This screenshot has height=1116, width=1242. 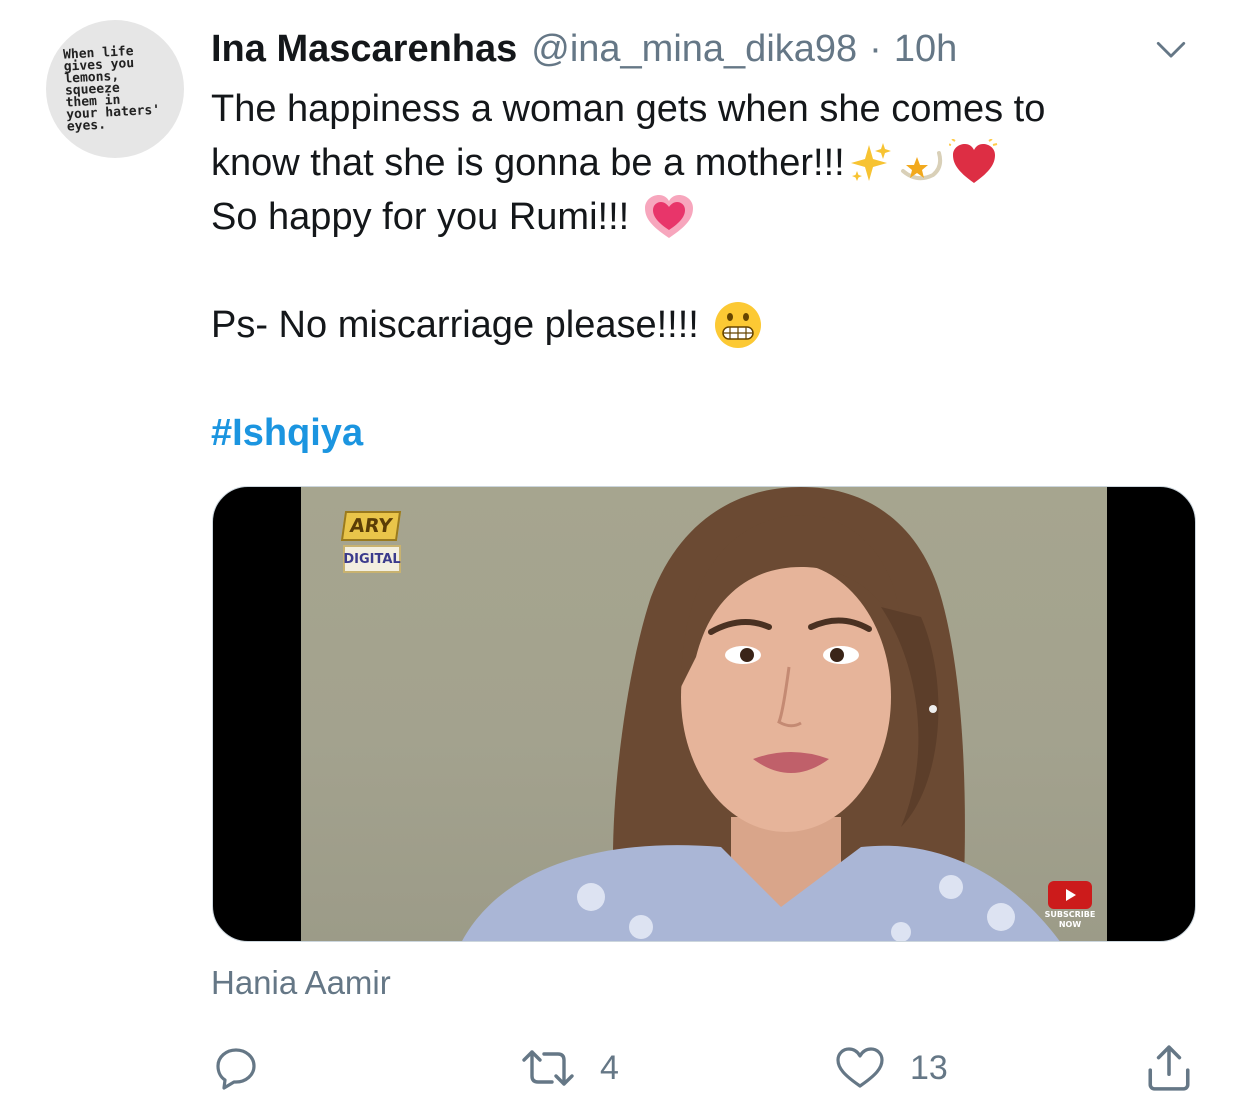 I want to click on retweet-count: 4, so click(x=609, y=1067).